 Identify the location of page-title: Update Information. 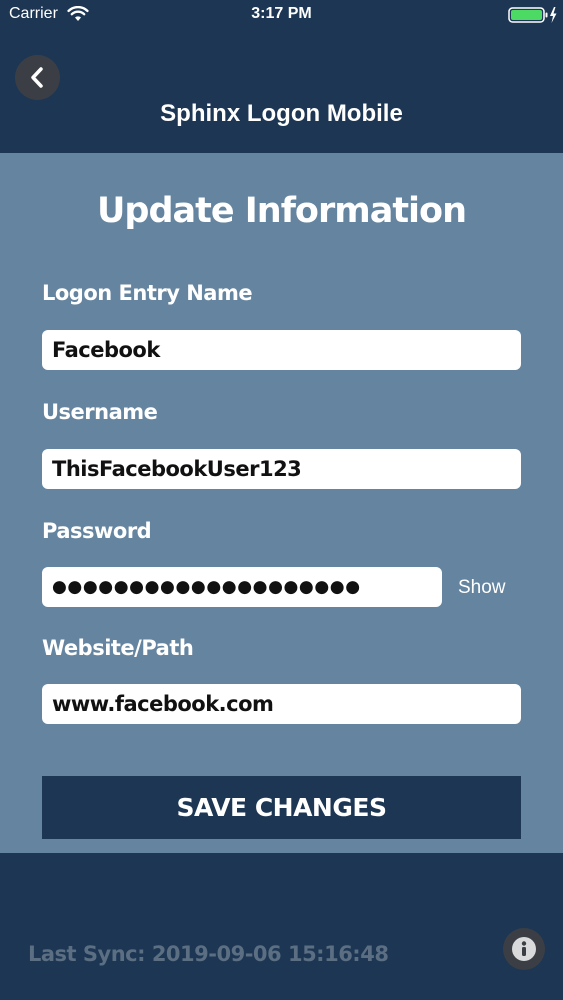
(281, 211).